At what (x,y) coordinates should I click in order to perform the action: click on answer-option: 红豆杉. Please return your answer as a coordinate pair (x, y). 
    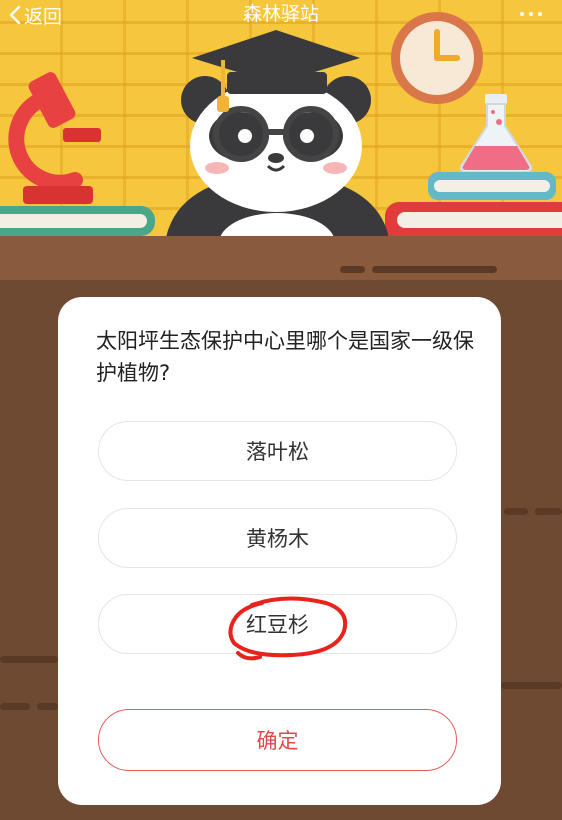
    Looking at the image, I should click on (277, 624).